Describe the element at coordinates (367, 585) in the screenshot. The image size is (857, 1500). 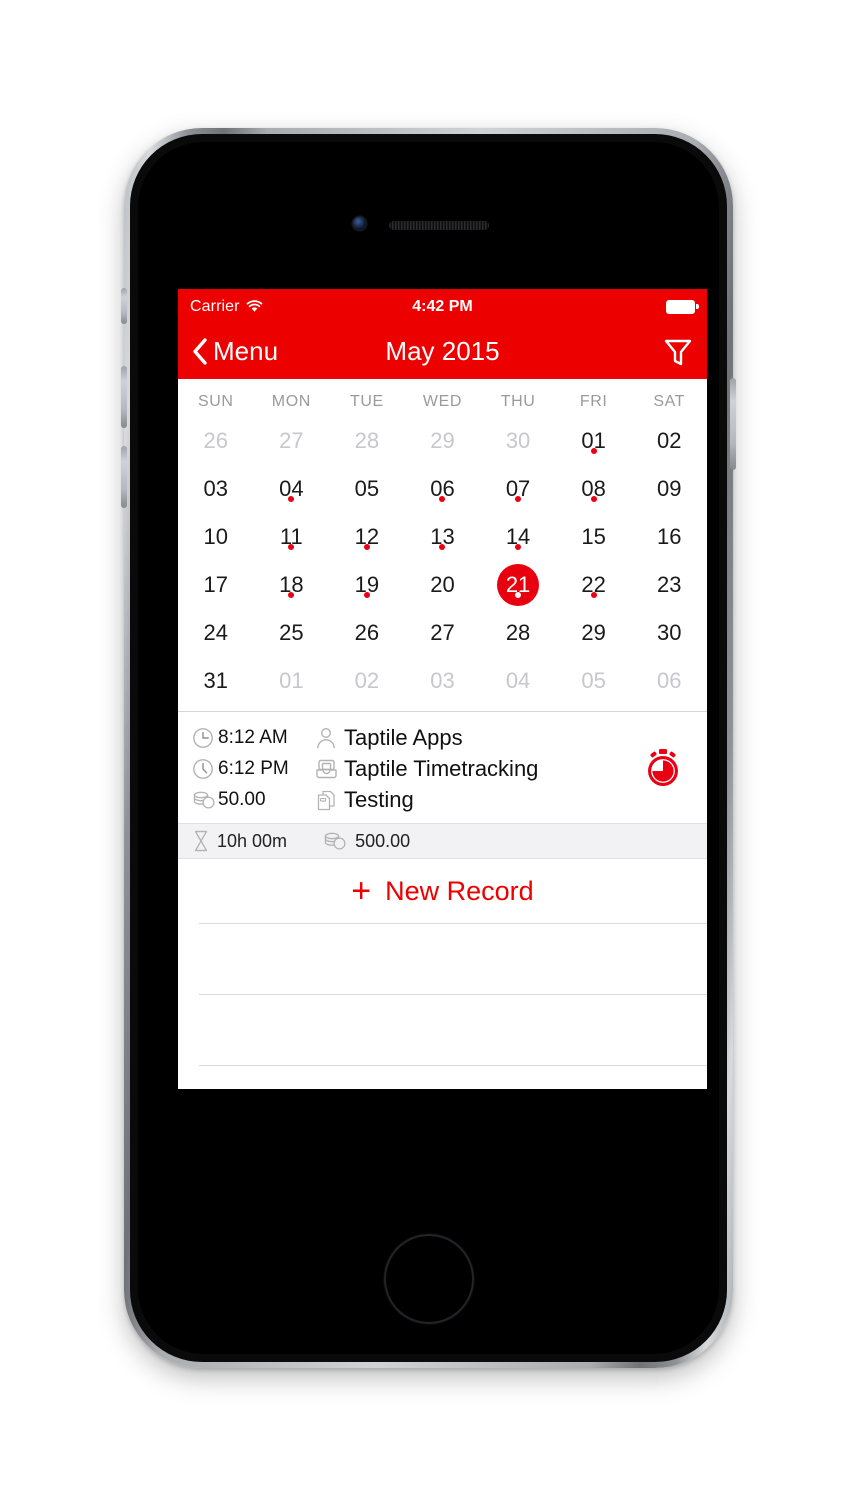
I see `calendar-day-19: 19` at that location.